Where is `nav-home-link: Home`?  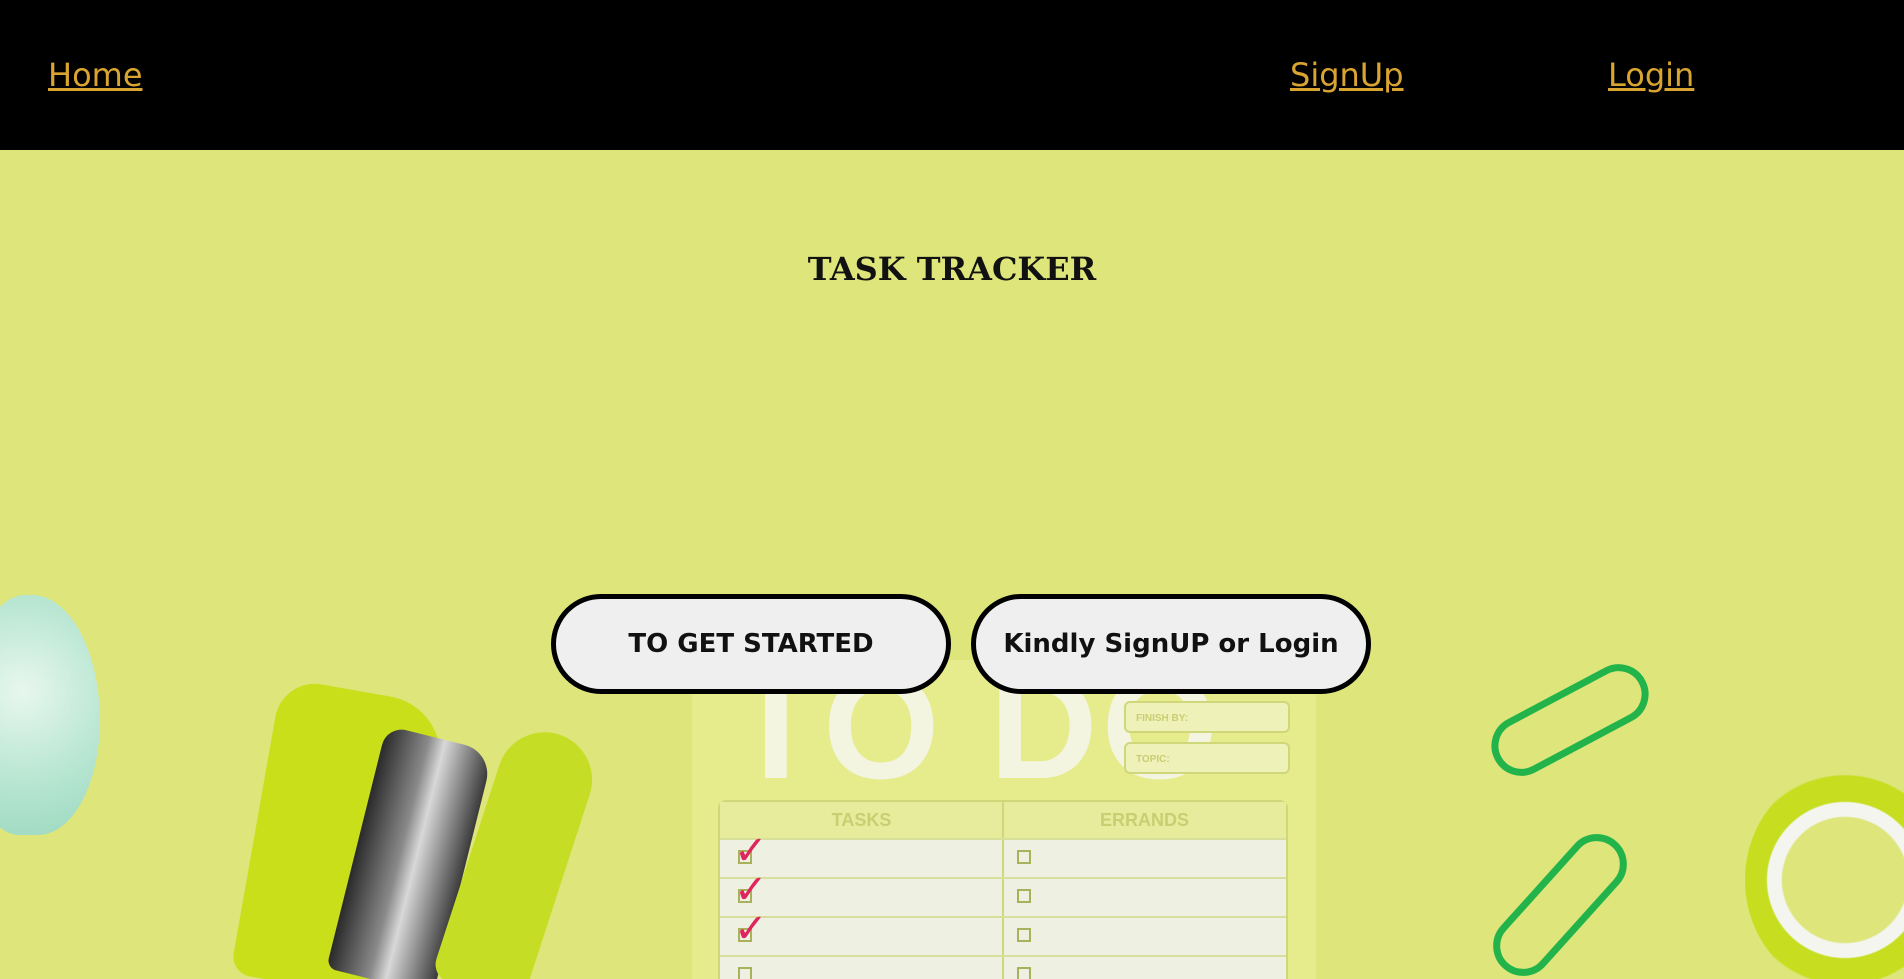
nav-home-link: Home is located at coordinates (95, 75).